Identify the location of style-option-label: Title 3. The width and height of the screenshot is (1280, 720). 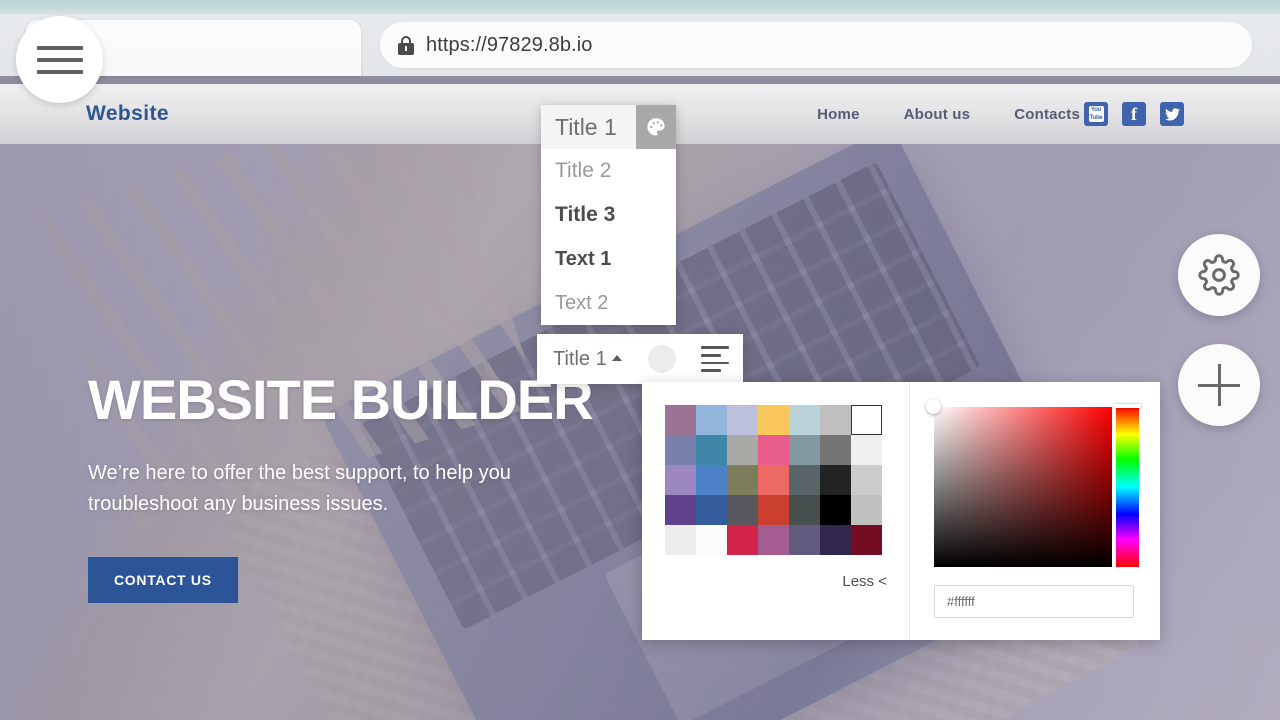
(585, 214).